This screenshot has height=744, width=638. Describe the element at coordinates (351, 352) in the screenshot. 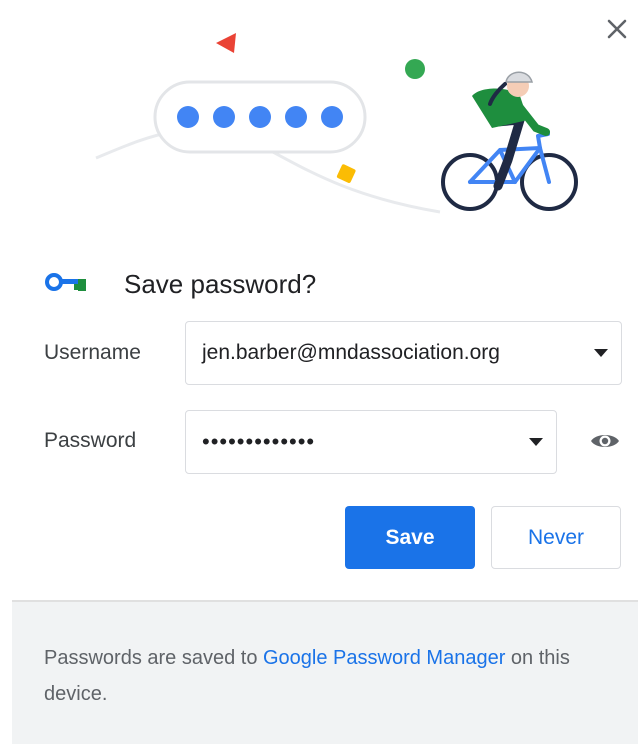

I see `username-value: jen.barber@mndassociation.org` at that location.